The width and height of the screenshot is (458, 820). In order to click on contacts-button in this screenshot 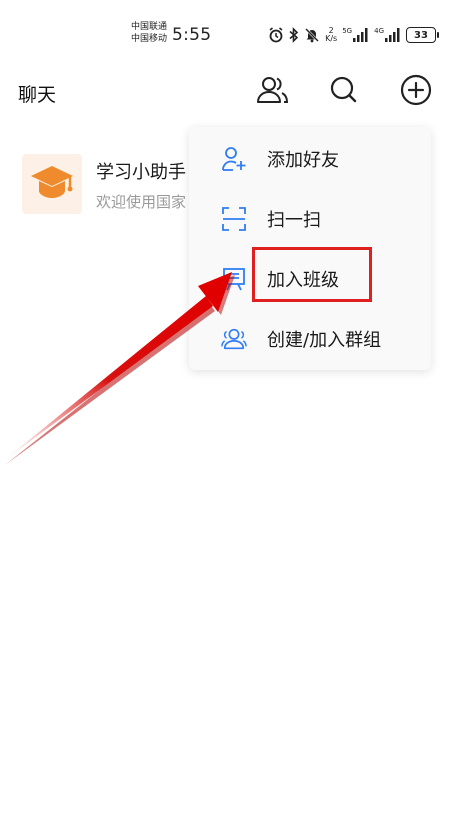, I will do `click(273, 92)`.